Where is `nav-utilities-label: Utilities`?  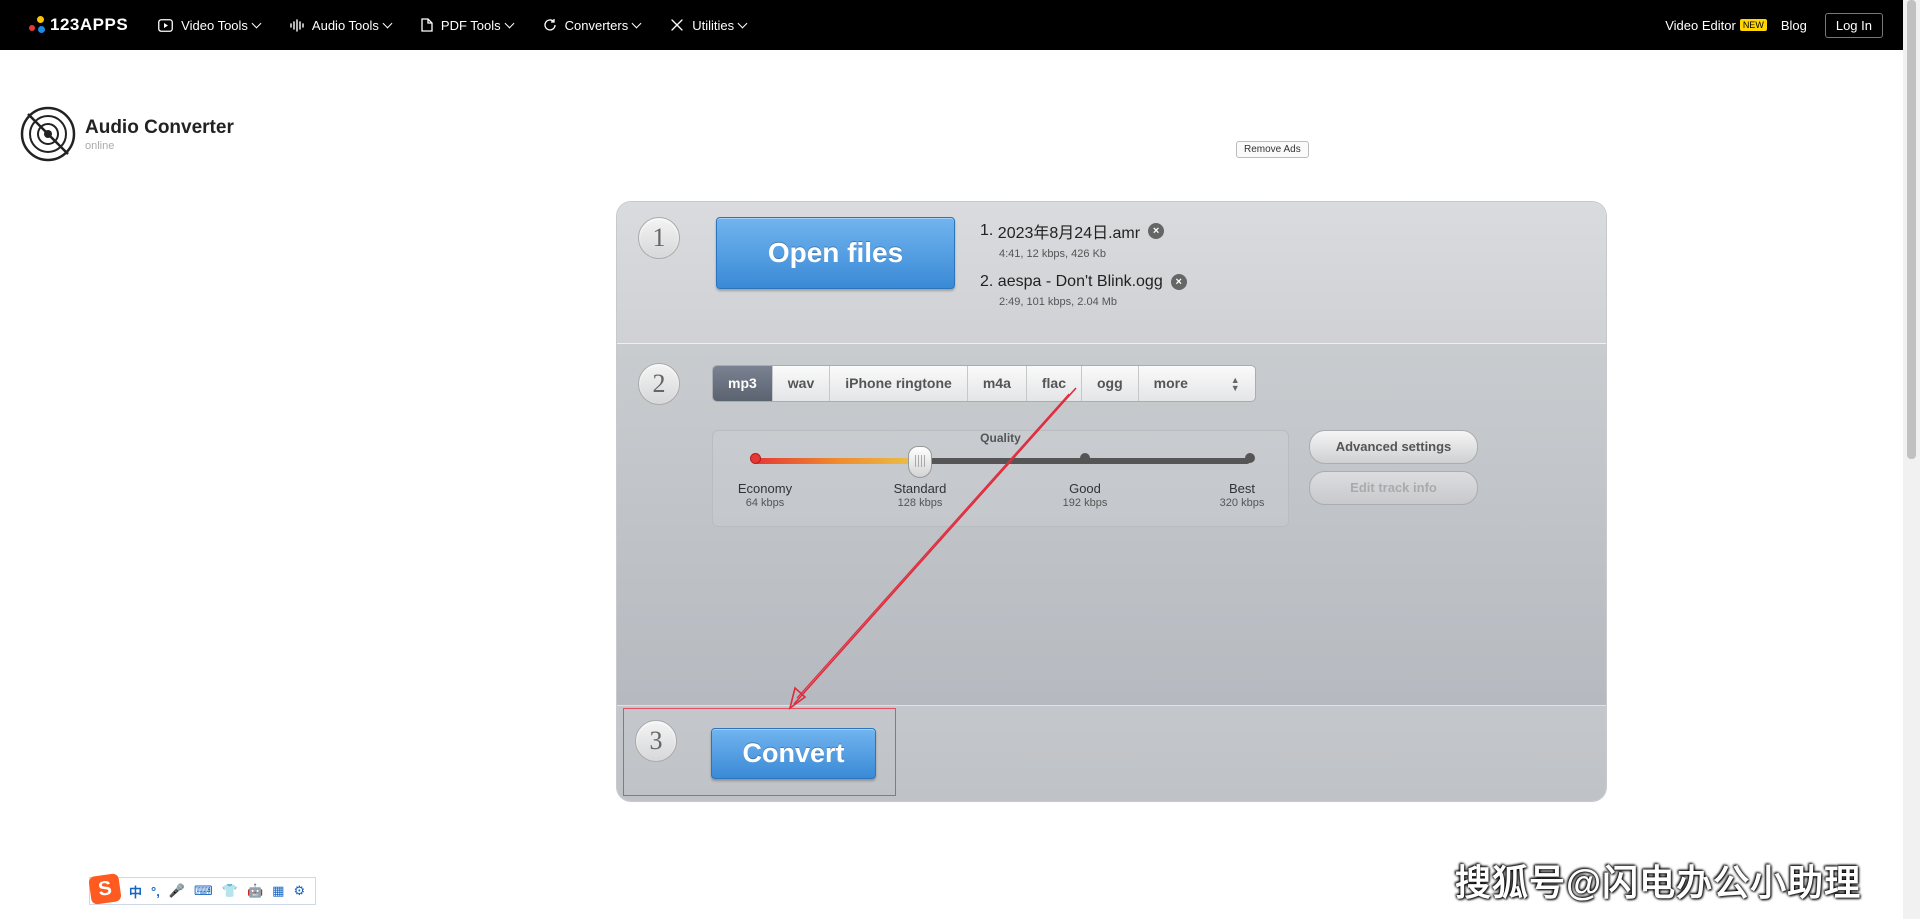 nav-utilities-label: Utilities is located at coordinates (713, 25).